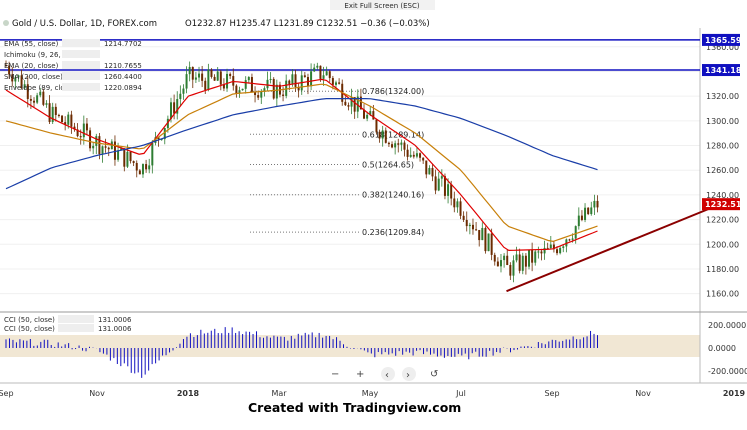 Image resolution: width=747 pixels, height=430 pixels. I want to click on cci-legend-label: CCI (50, close), so click(29, 329).